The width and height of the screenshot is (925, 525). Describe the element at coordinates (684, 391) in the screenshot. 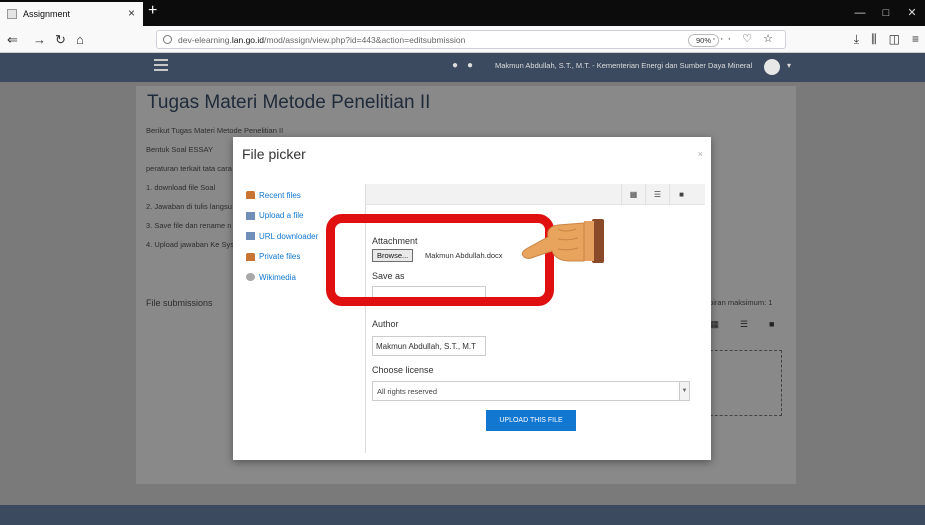

I see `chevron-down-icon: ▼` at that location.